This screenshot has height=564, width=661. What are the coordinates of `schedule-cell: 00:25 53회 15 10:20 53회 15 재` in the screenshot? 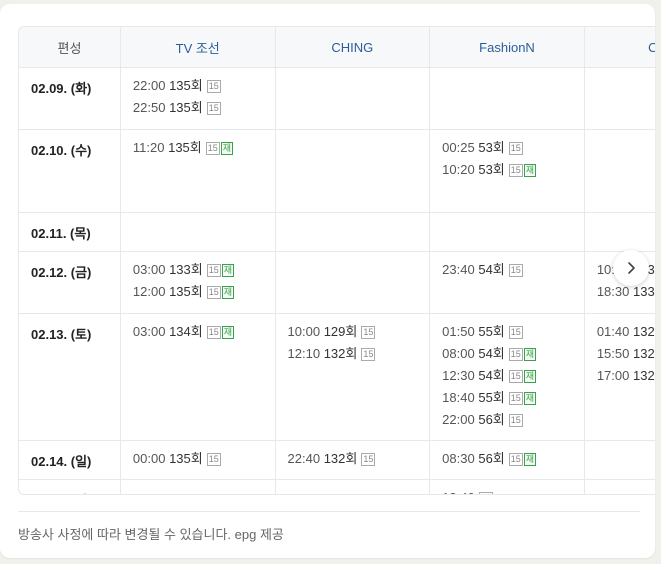 It's located at (507, 171).